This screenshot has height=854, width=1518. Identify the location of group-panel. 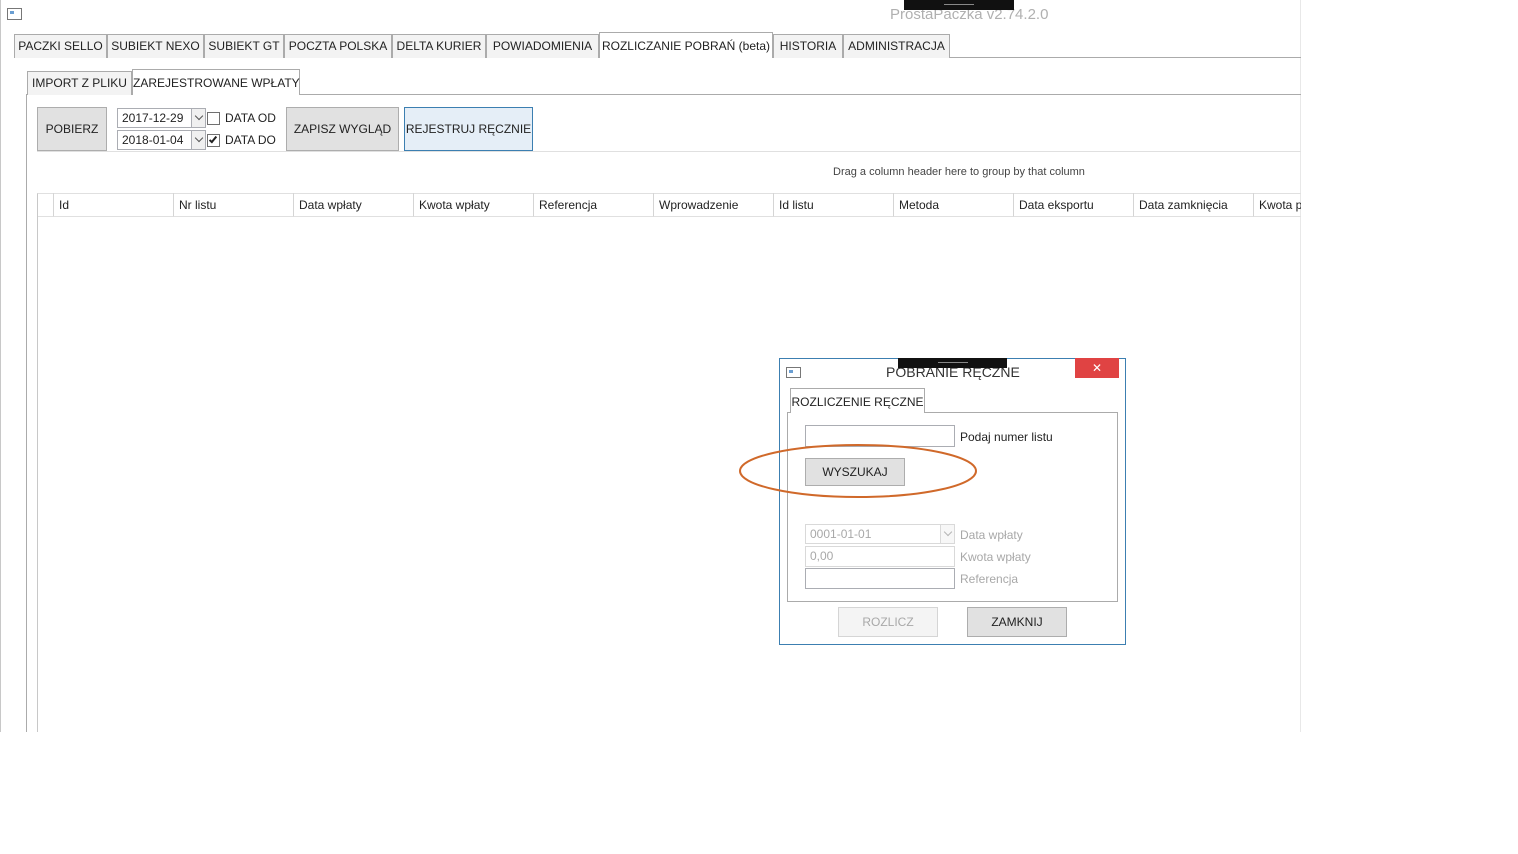
(669, 172).